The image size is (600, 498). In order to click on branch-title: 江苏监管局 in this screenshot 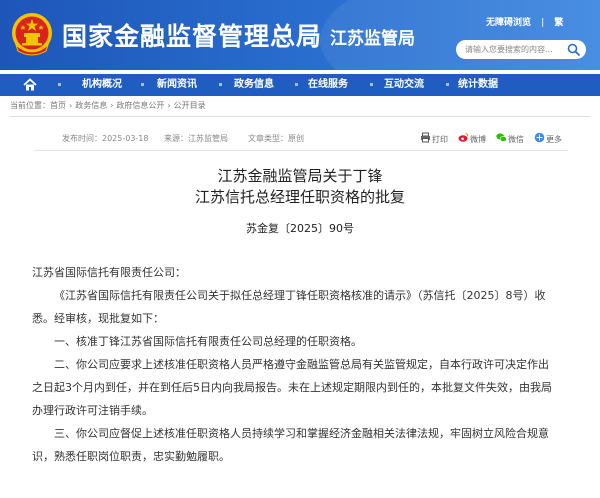, I will do `click(372, 36)`.